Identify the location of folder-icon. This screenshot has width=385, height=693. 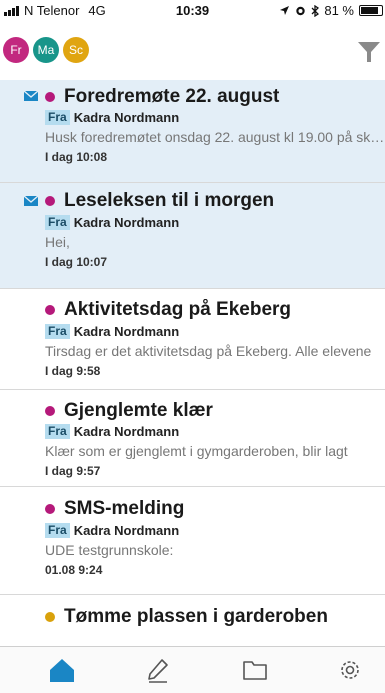
(255, 670).